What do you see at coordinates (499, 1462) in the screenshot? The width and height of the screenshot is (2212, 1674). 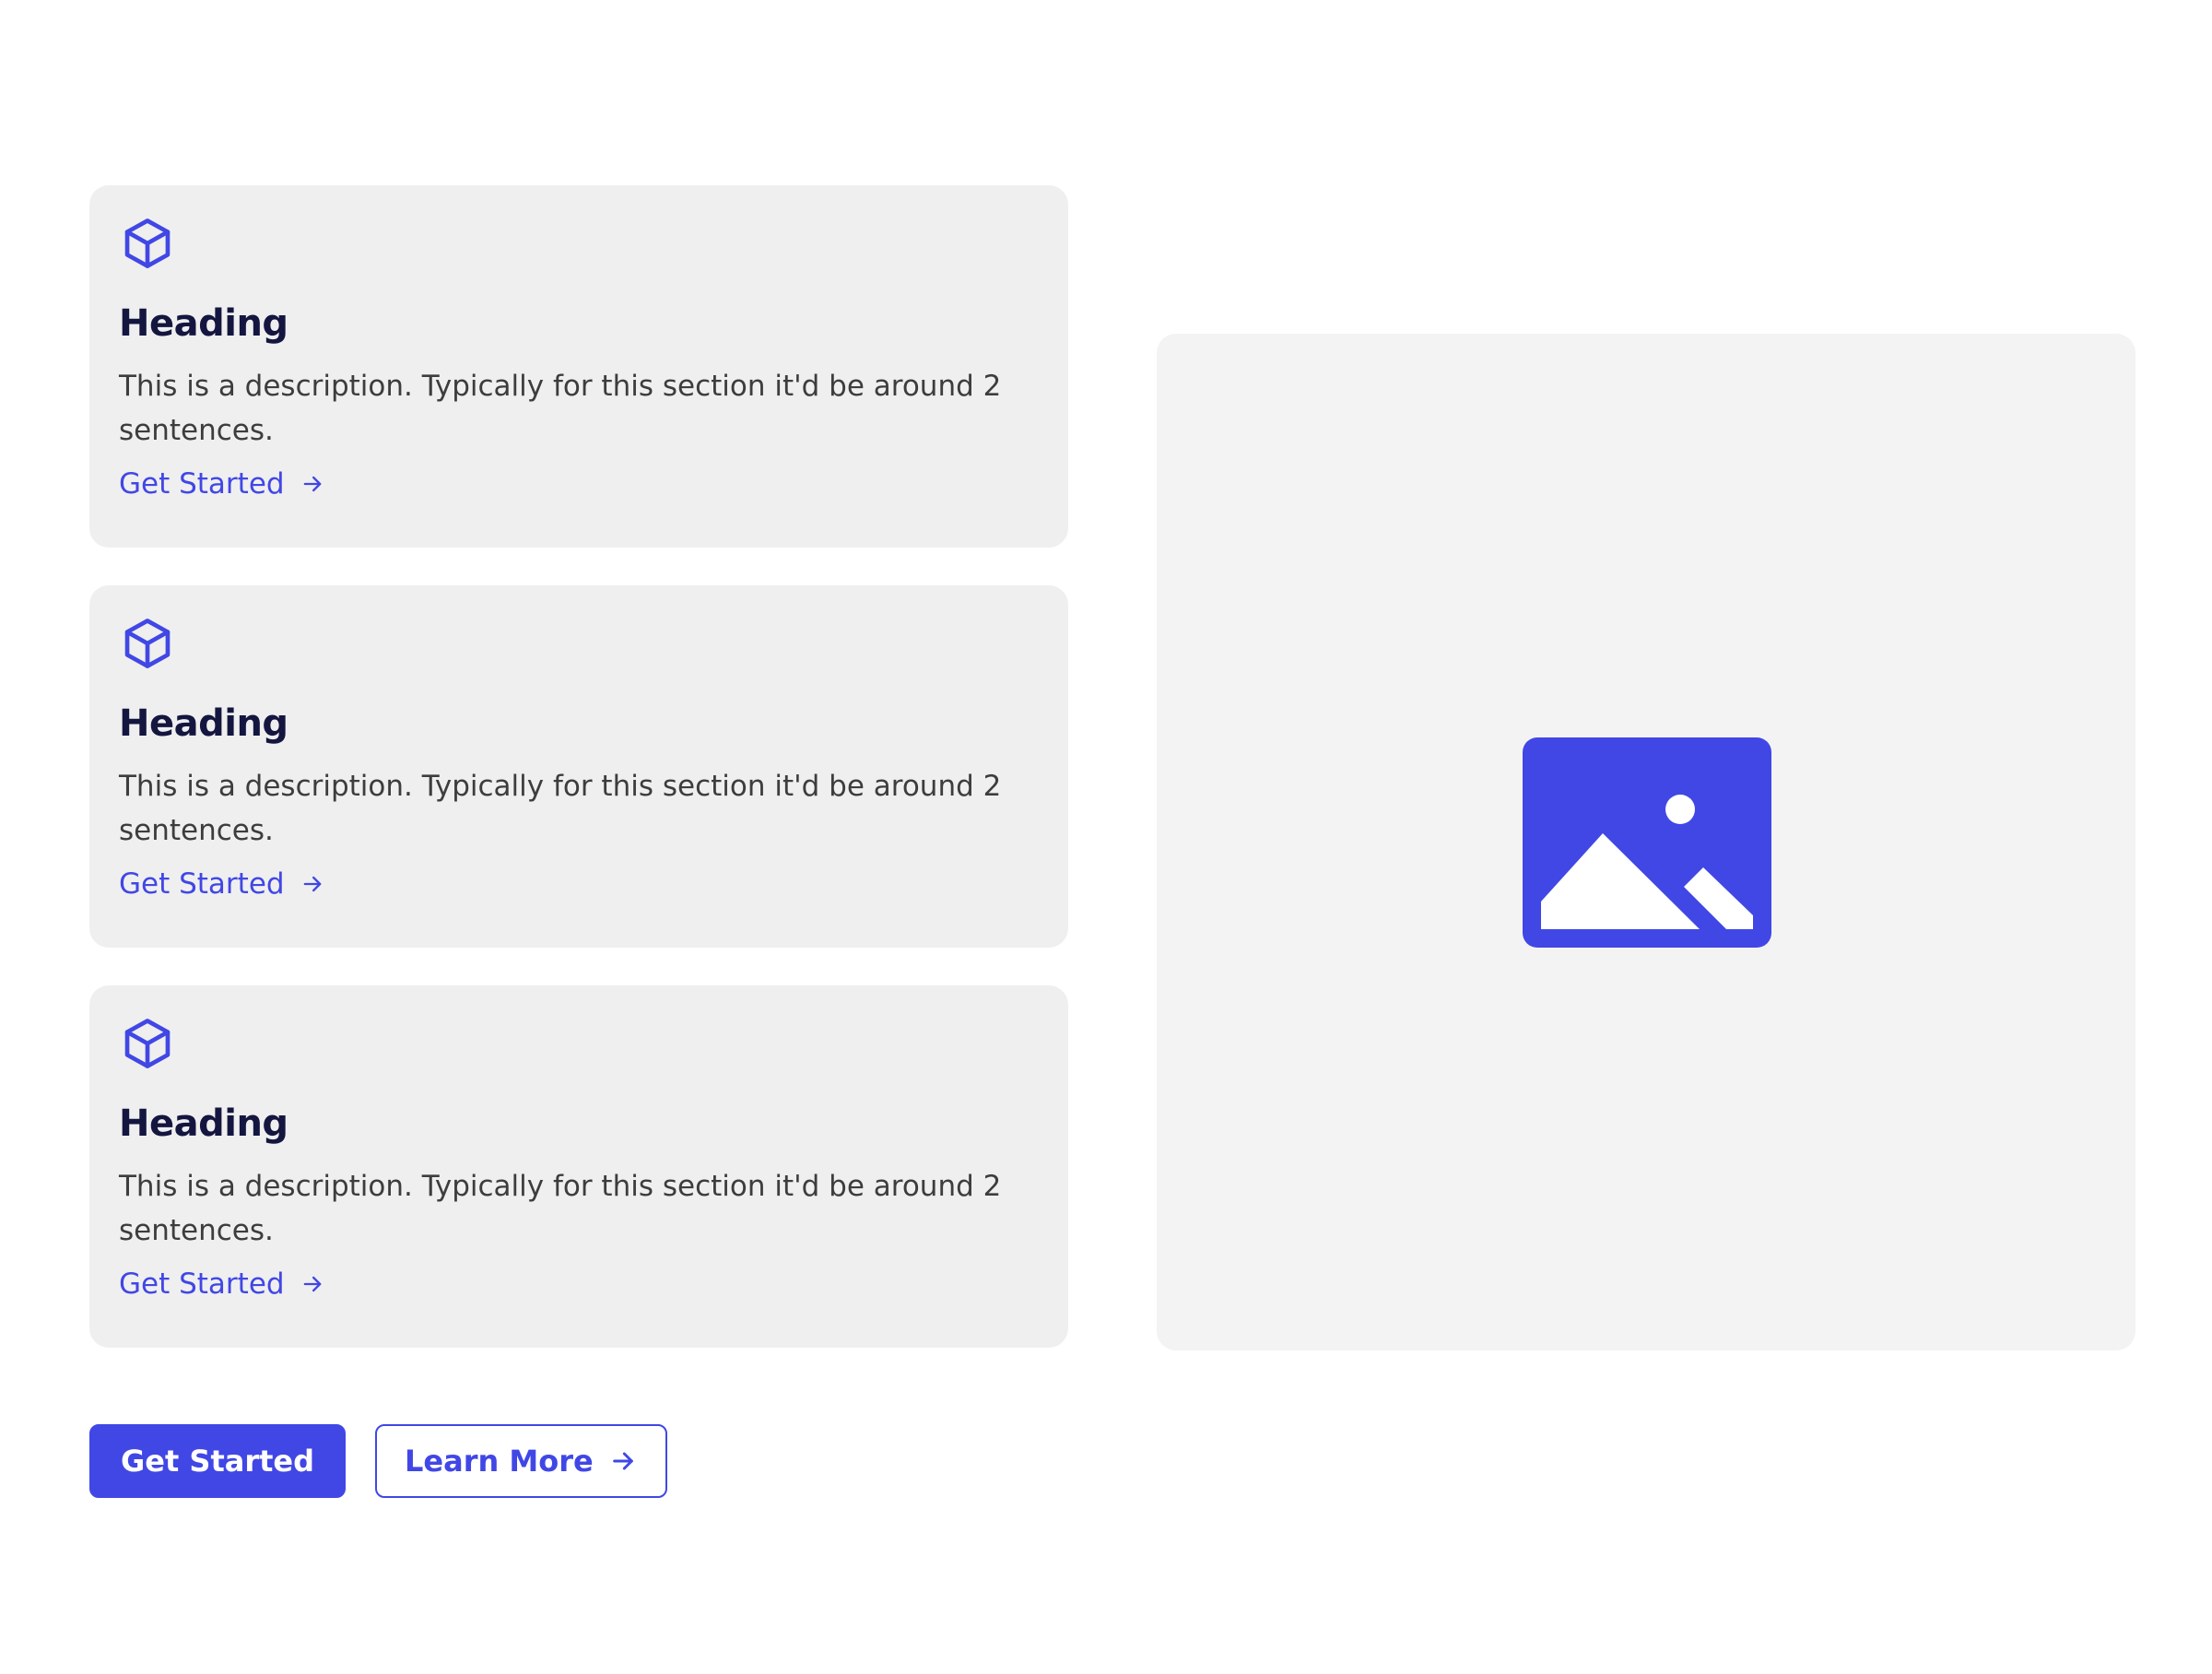 I see `learn-more-button-label: Learn More` at bounding box center [499, 1462].